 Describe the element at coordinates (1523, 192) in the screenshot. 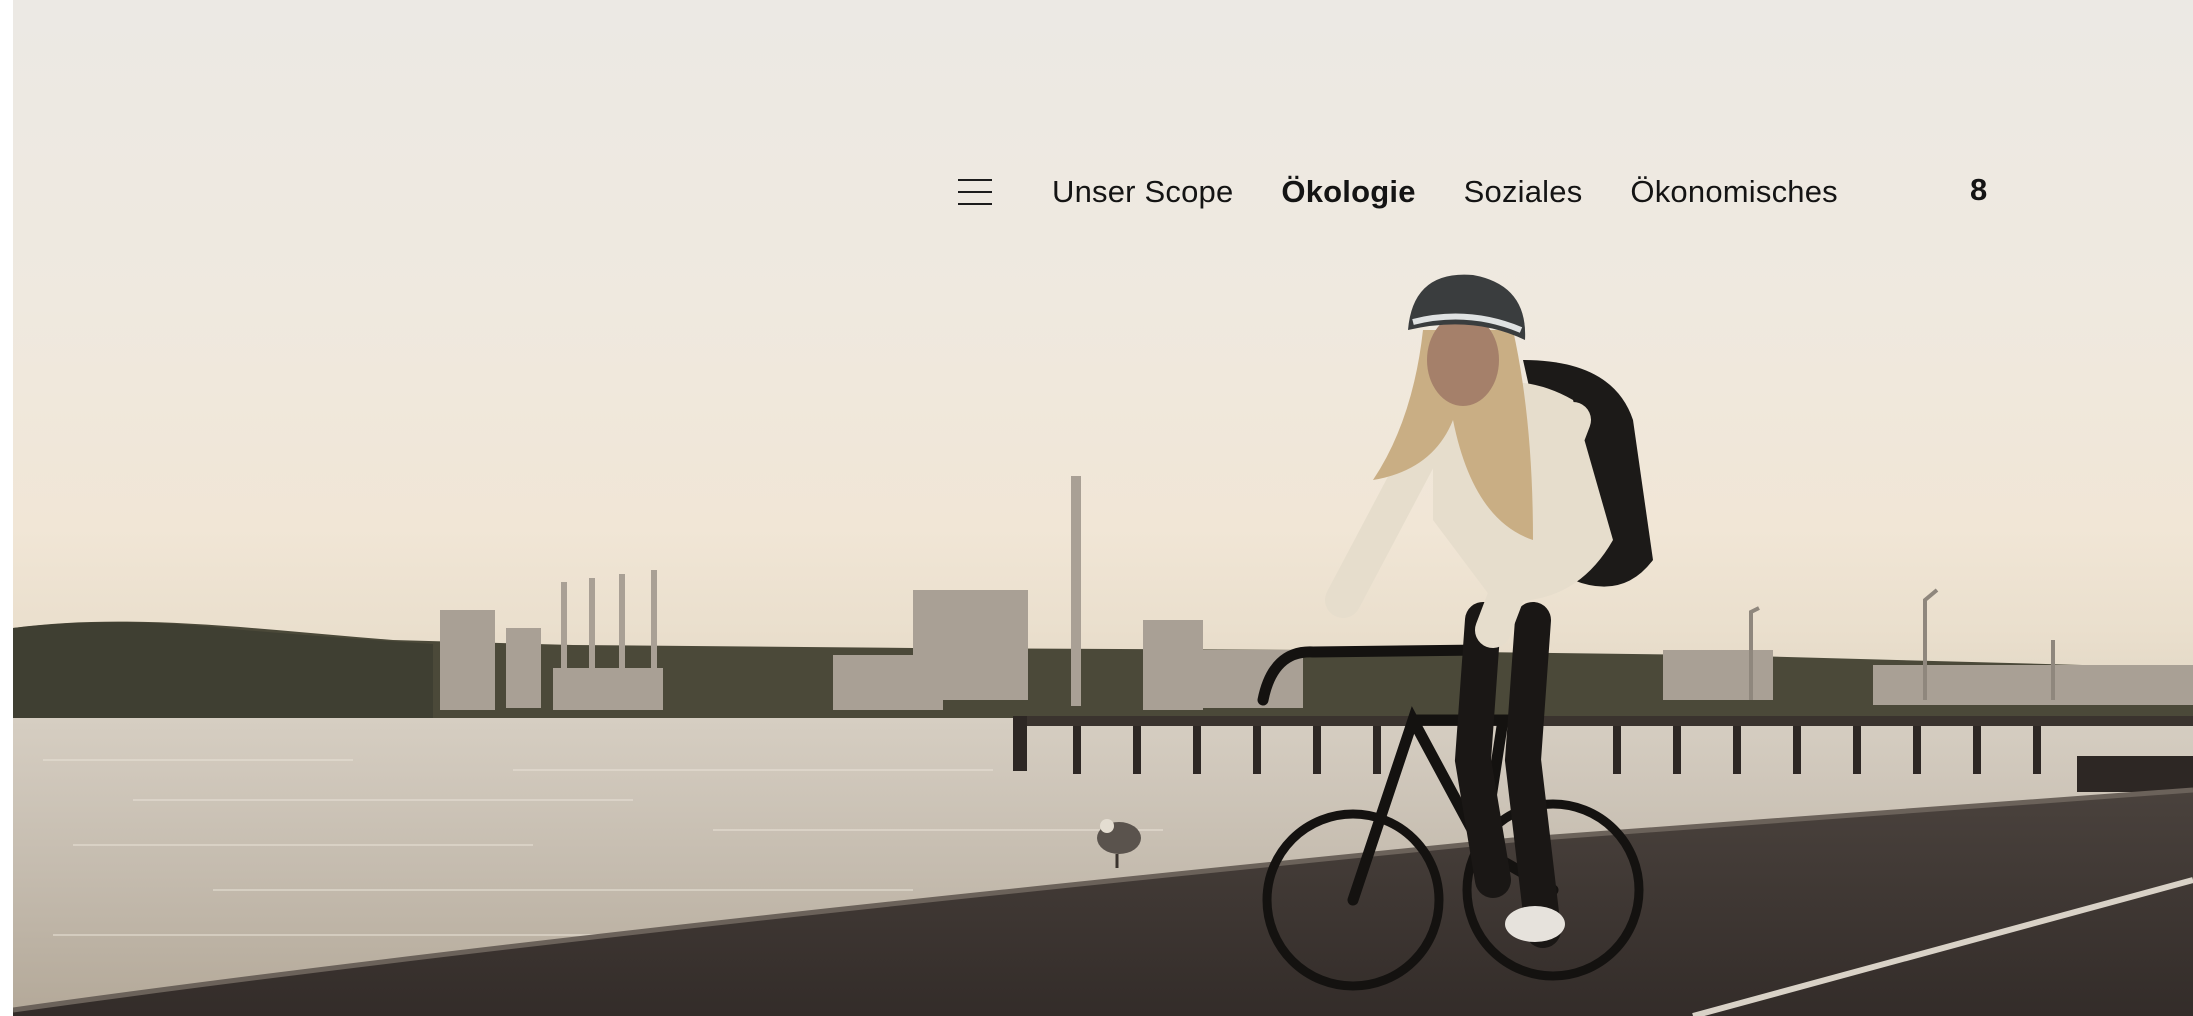

I see `nav-item-soziales: Soziales` at that location.